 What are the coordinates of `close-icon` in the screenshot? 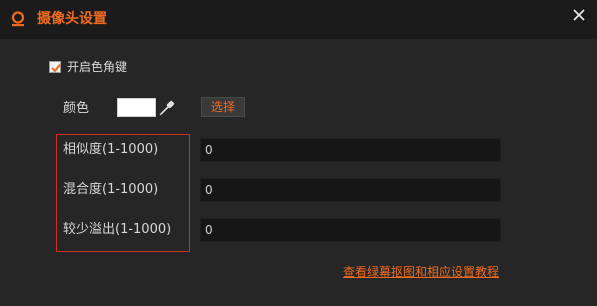 It's located at (579, 15).